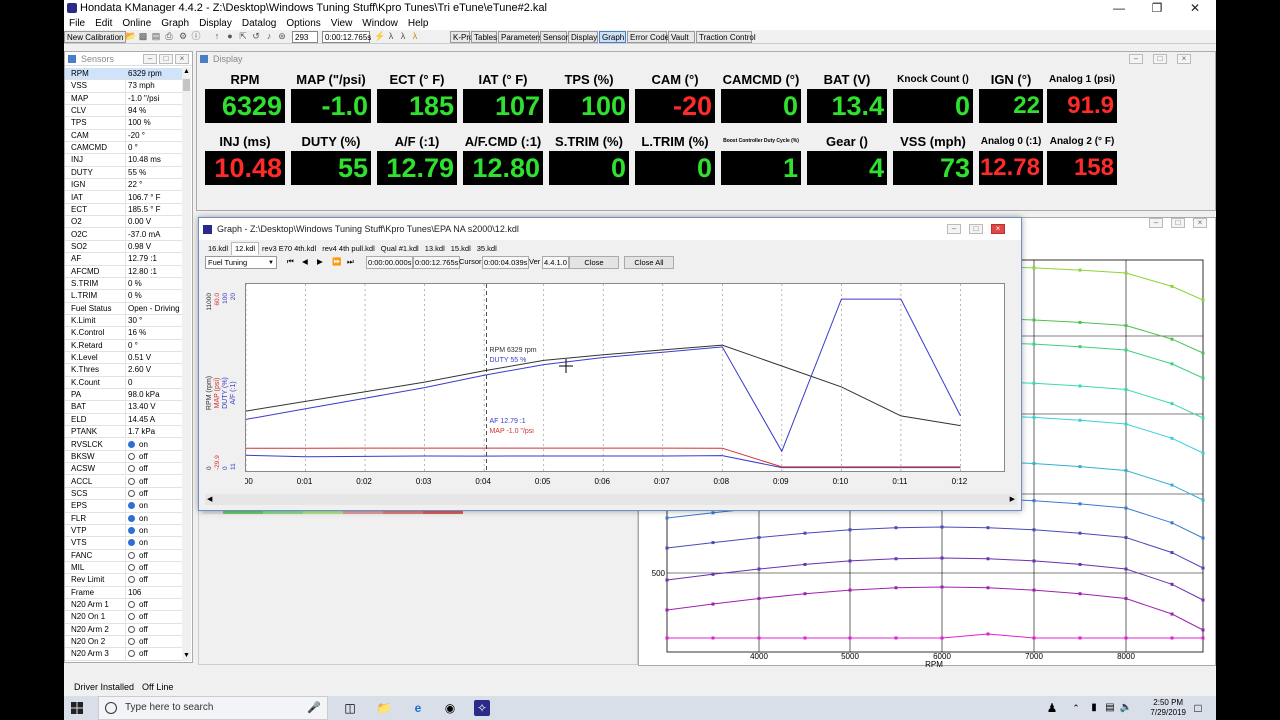  I want to click on taskbar-search-box: Type here to search 🎤, so click(213, 708).